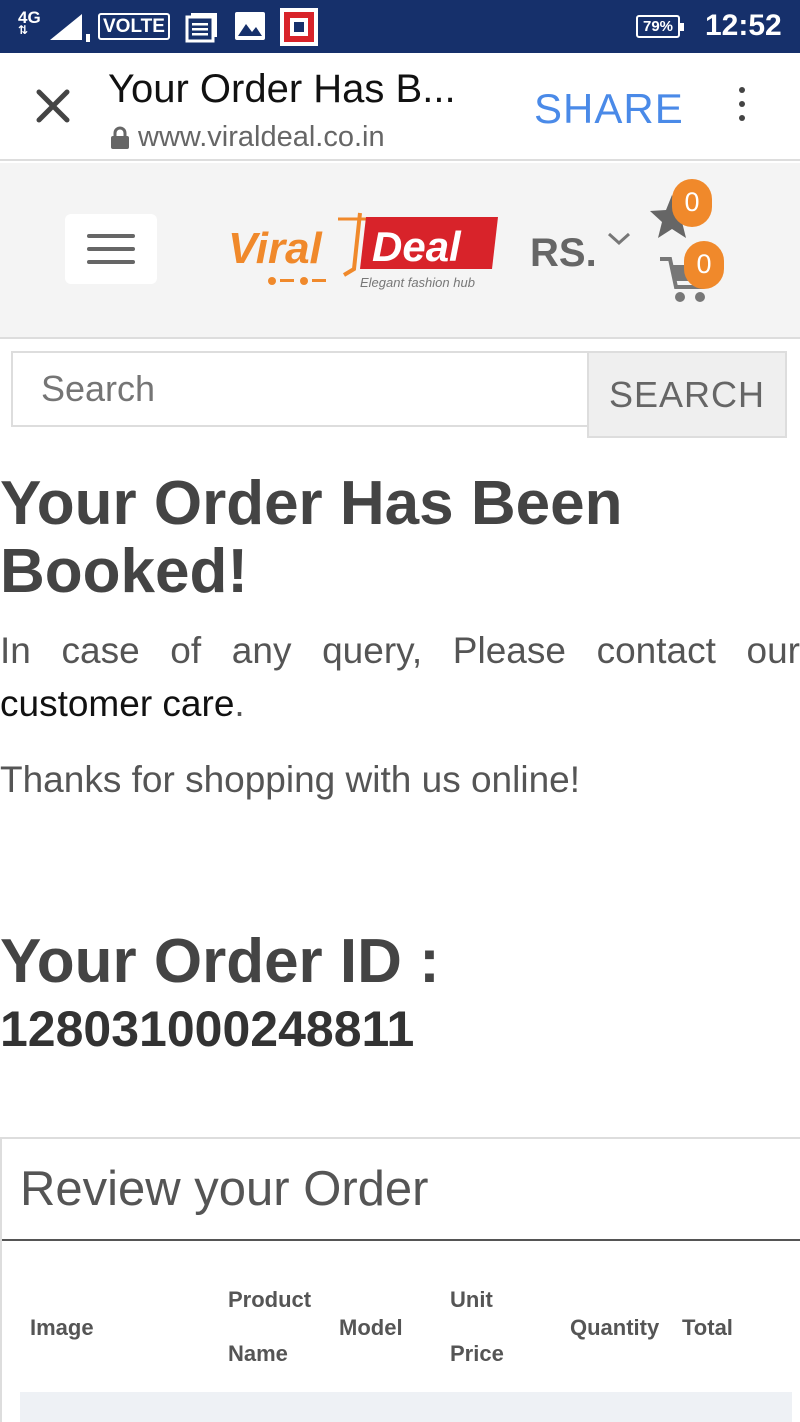 The width and height of the screenshot is (800, 1422). Describe the element at coordinates (609, 109) in the screenshot. I see `share-button: SHARE` at that location.